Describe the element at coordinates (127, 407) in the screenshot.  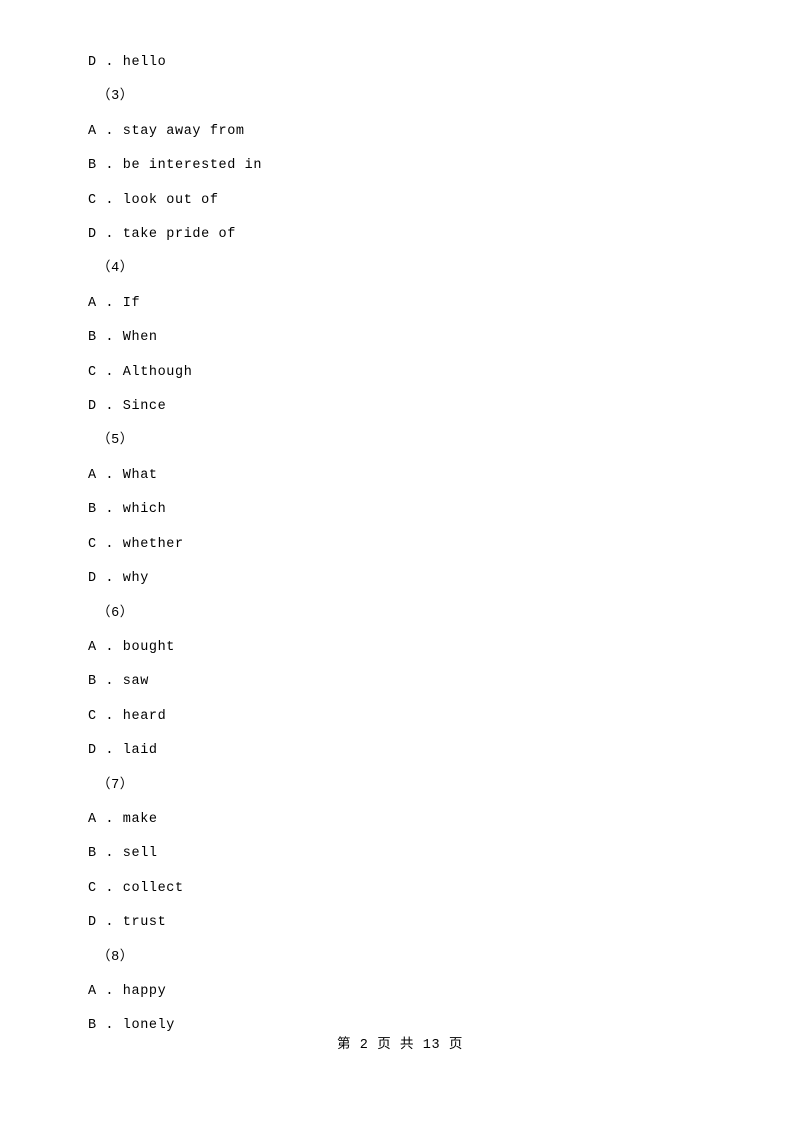
I see `answer-option: D . Since` at that location.